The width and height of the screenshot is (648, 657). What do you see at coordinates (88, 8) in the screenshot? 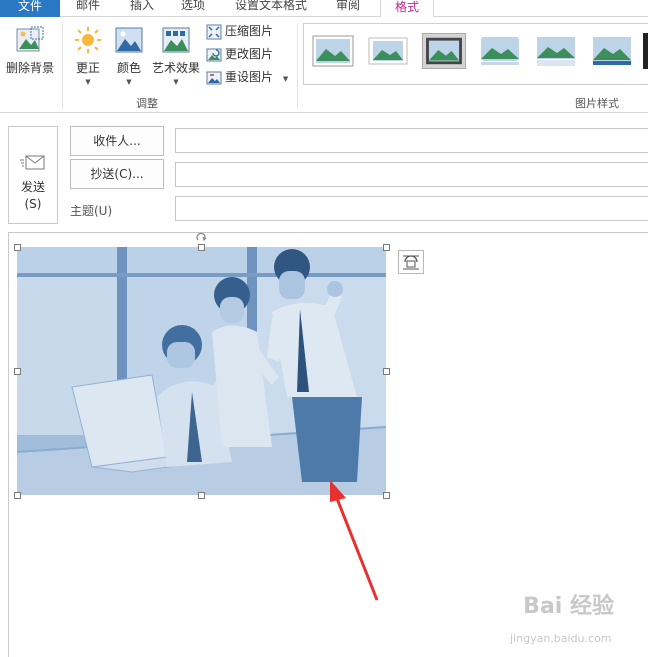
I see `tab-mail: 邮件` at bounding box center [88, 8].